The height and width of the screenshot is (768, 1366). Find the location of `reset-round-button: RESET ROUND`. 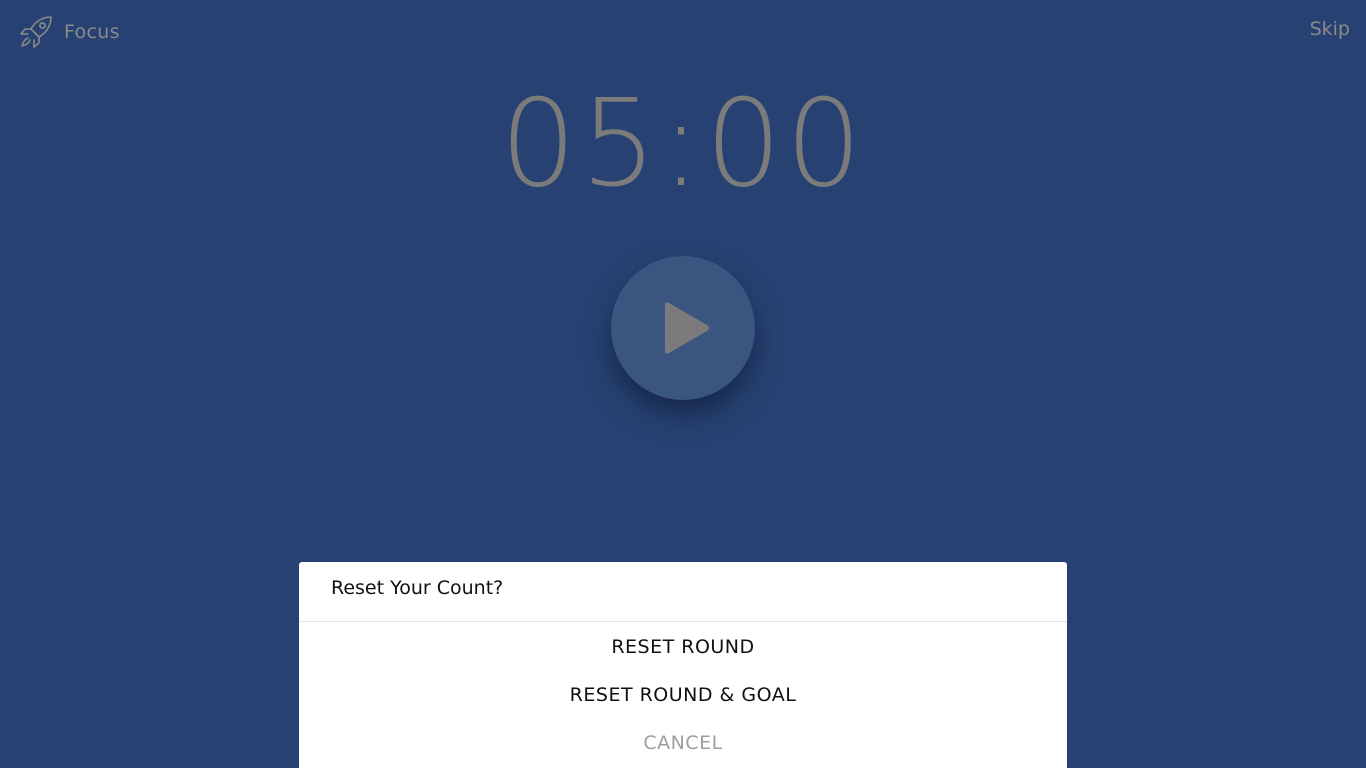

reset-round-button: RESET ROUND is located at coordinates (683, 647).